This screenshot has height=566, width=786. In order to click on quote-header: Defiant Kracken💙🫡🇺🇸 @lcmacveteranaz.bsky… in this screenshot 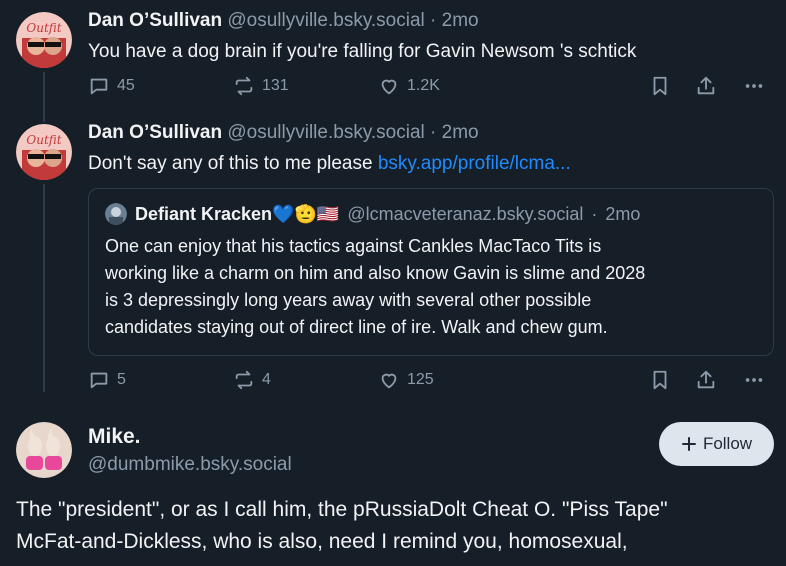, I will do `click(372, 214)`.